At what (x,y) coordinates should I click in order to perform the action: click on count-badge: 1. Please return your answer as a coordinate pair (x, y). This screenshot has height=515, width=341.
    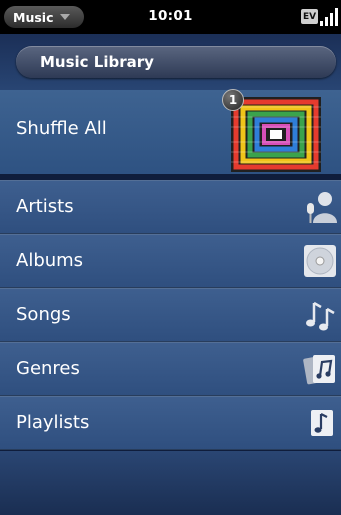
    Looking at the image, I should click on (233, 100).